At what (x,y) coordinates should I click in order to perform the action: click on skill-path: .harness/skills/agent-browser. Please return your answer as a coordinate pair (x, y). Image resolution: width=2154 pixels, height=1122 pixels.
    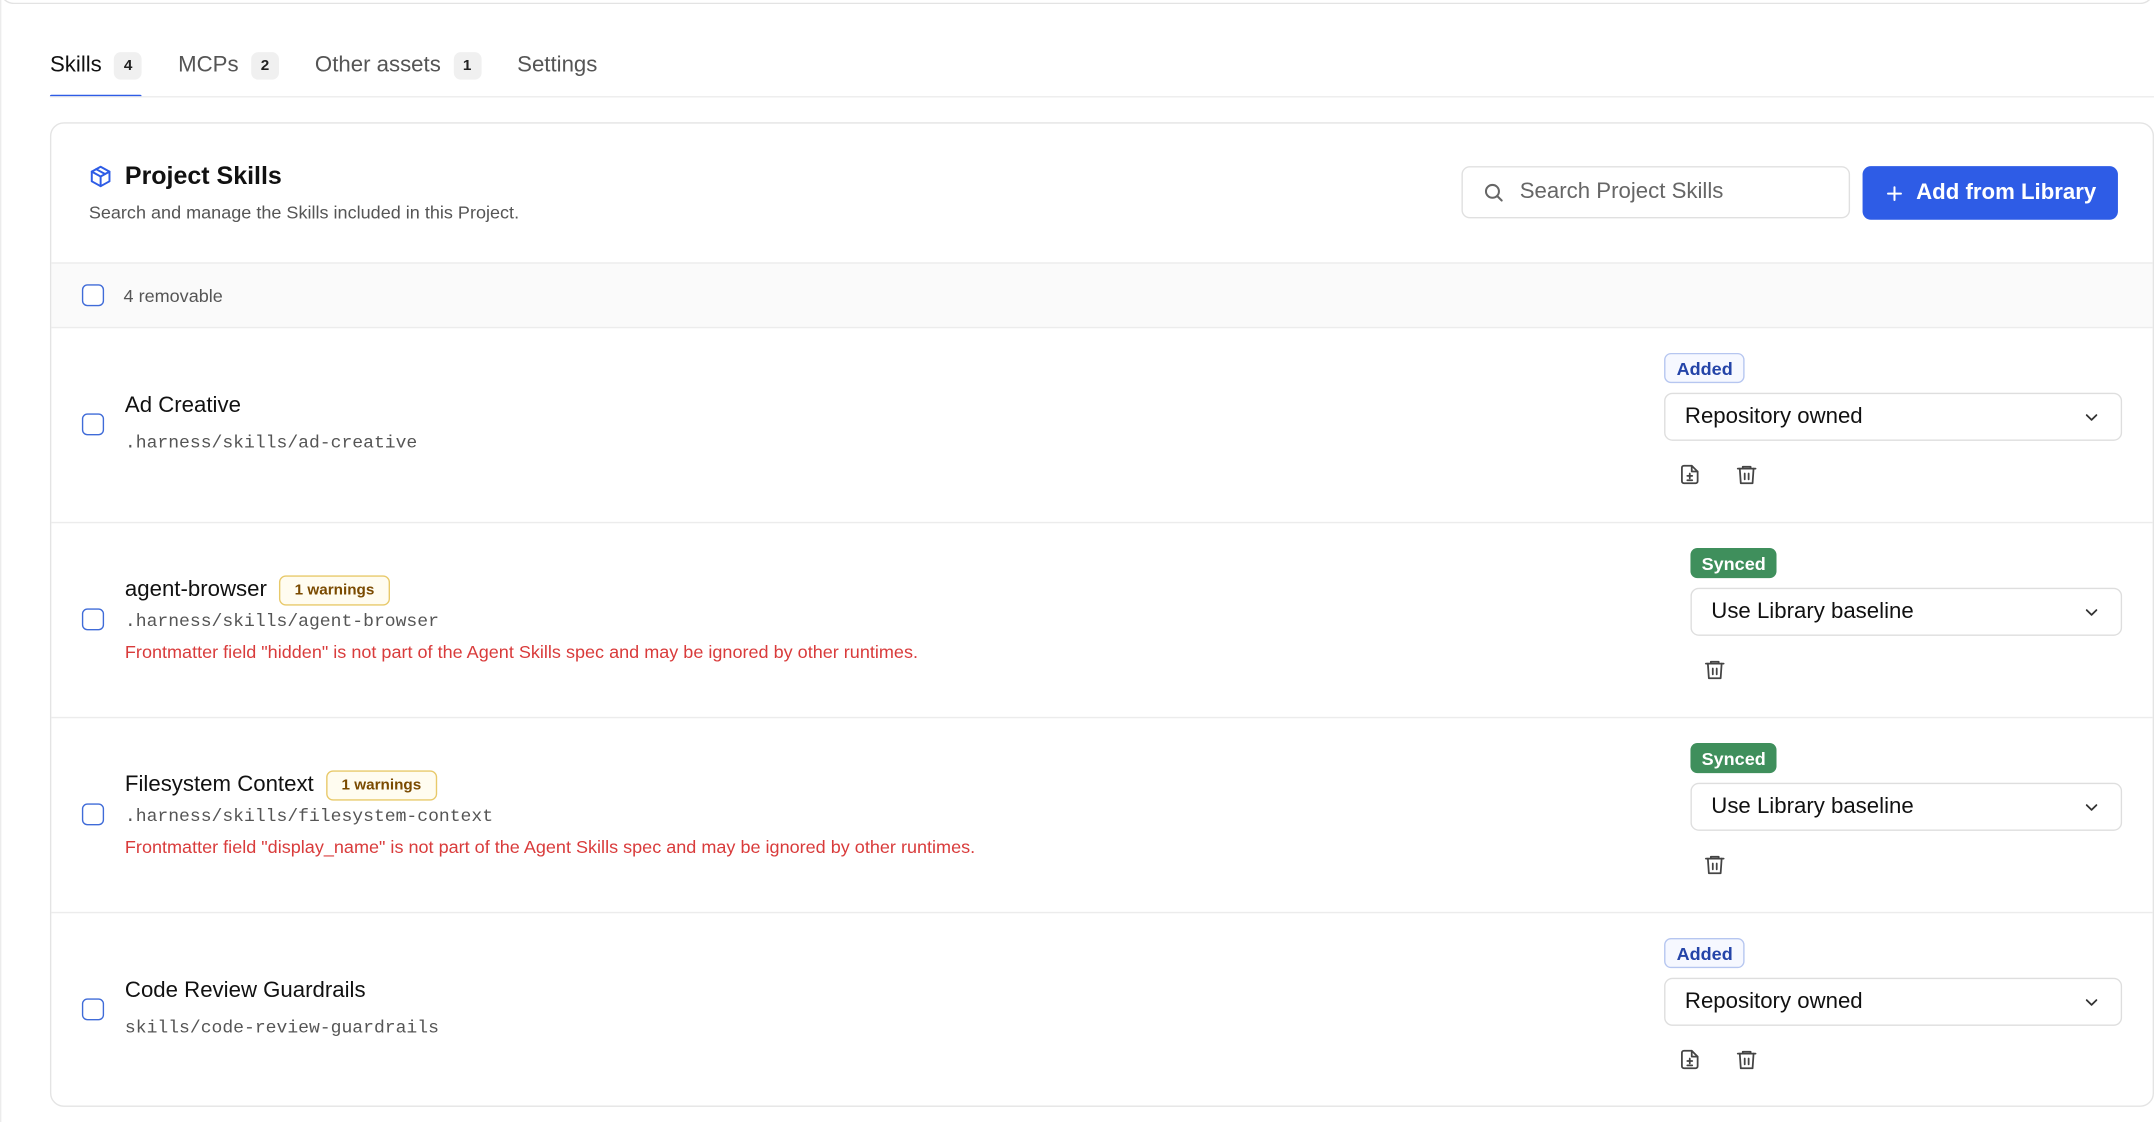
    Looking at the image, I should click on (281, 621).